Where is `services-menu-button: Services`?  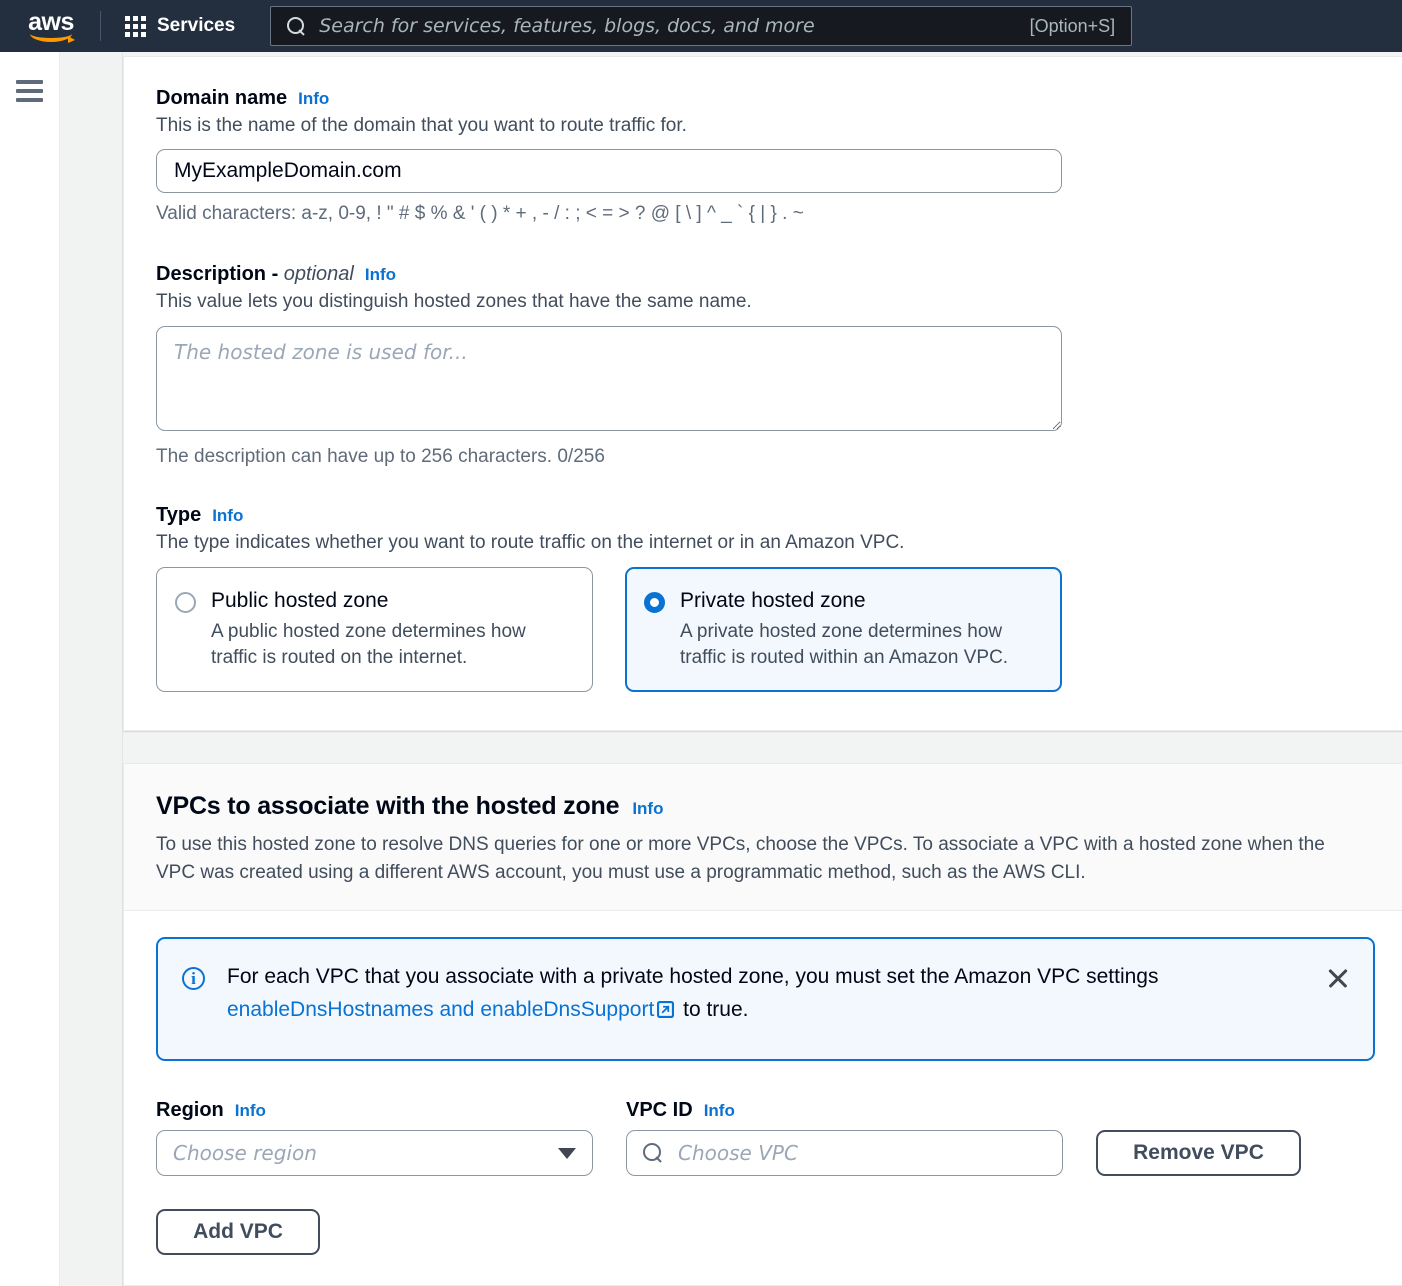 services-menu-button: Services is located at coordinates (180, 26).